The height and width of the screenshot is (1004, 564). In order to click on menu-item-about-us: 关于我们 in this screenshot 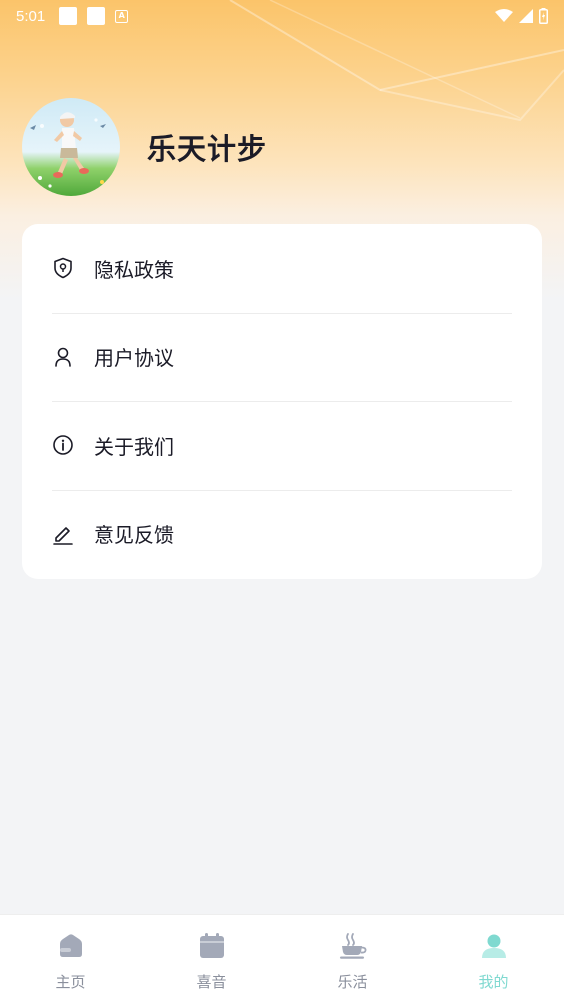, I will do `click(282, 445)`.